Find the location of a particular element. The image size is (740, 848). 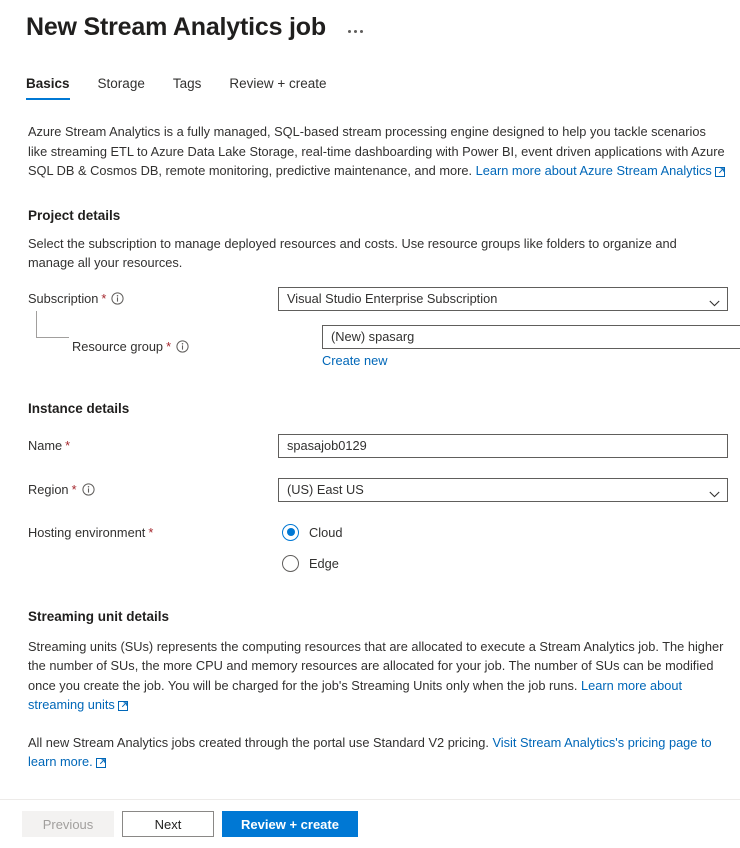

indent-connector is located at coordinates (52, 324).